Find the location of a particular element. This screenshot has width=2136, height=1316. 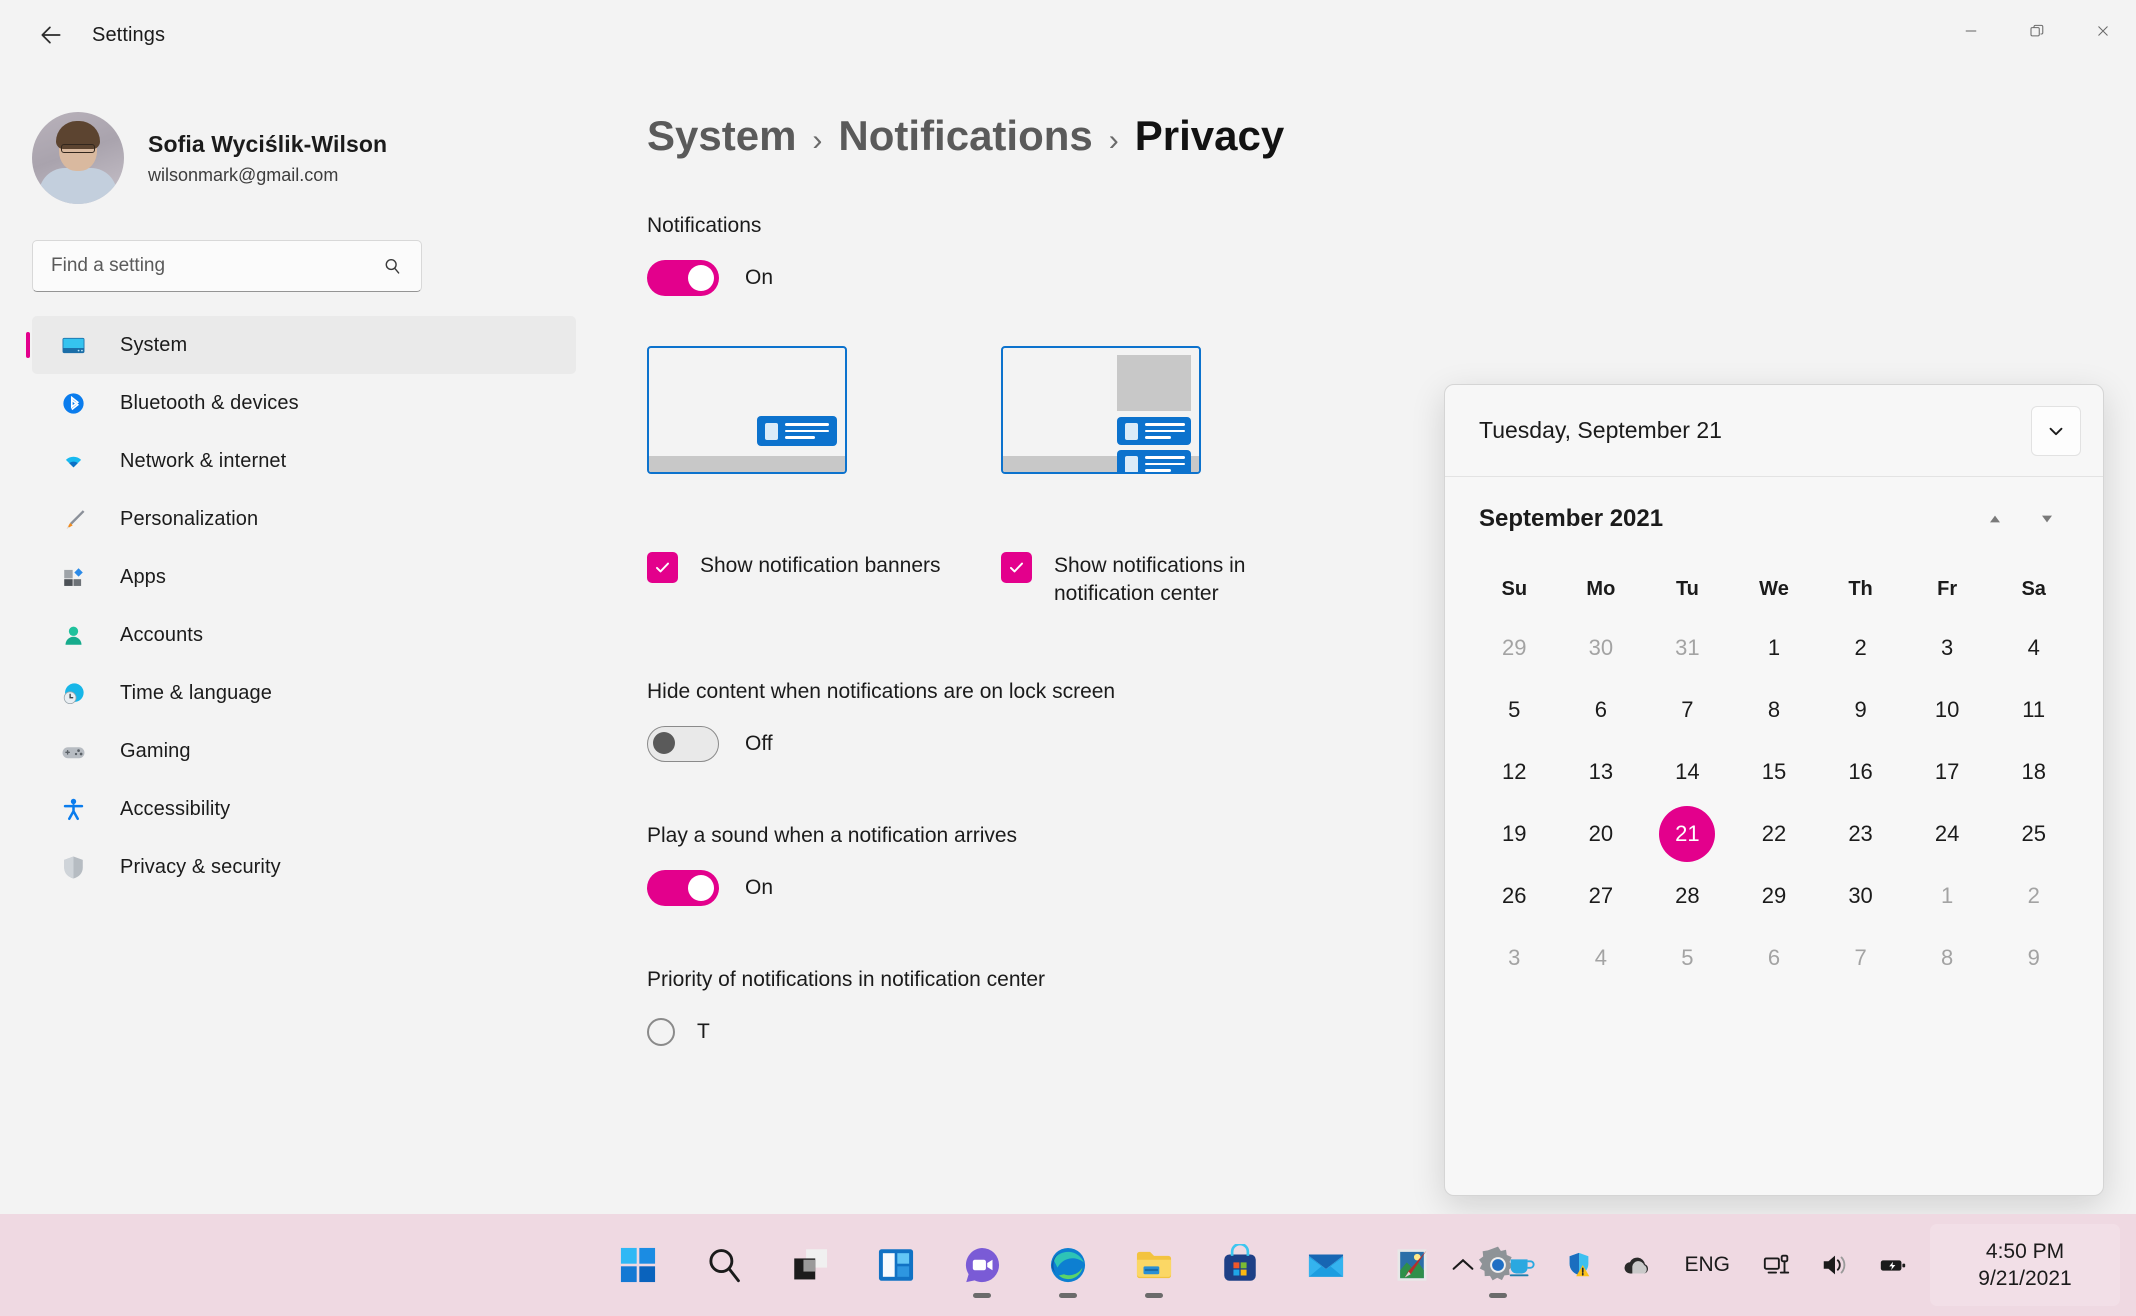

taskbar-clock: 4:50 PM 9/21/2021 is located at coordinates (2025, 1265).